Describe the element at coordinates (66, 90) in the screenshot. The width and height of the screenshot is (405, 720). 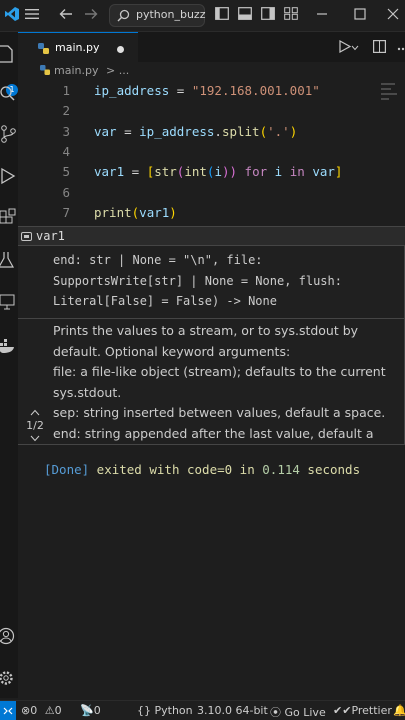
I see `line-number: 1` at that location.